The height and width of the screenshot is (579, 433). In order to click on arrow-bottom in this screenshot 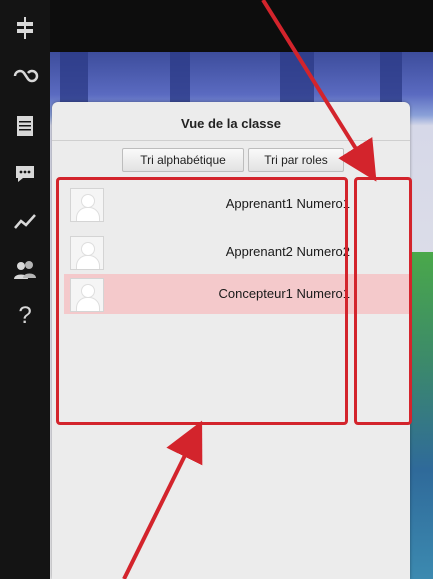, I will do `click(162, 499)`.